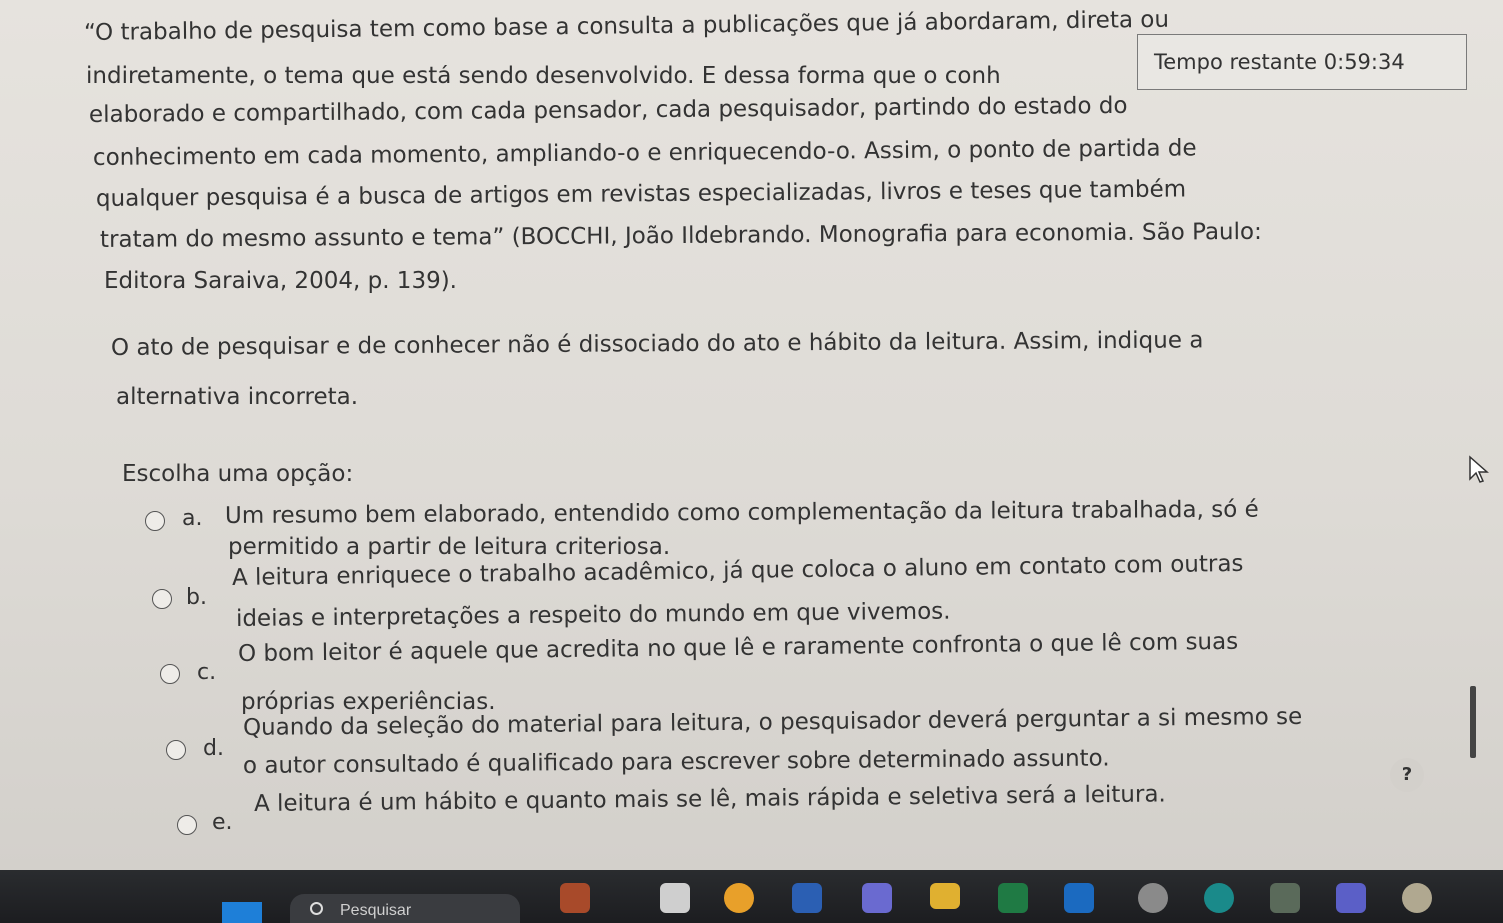  What do you see at coordinates (1279, 62) in the screenshot?
I see `timer-label: Tempo restante 0:59:34` at bounding box center [1279, 62].